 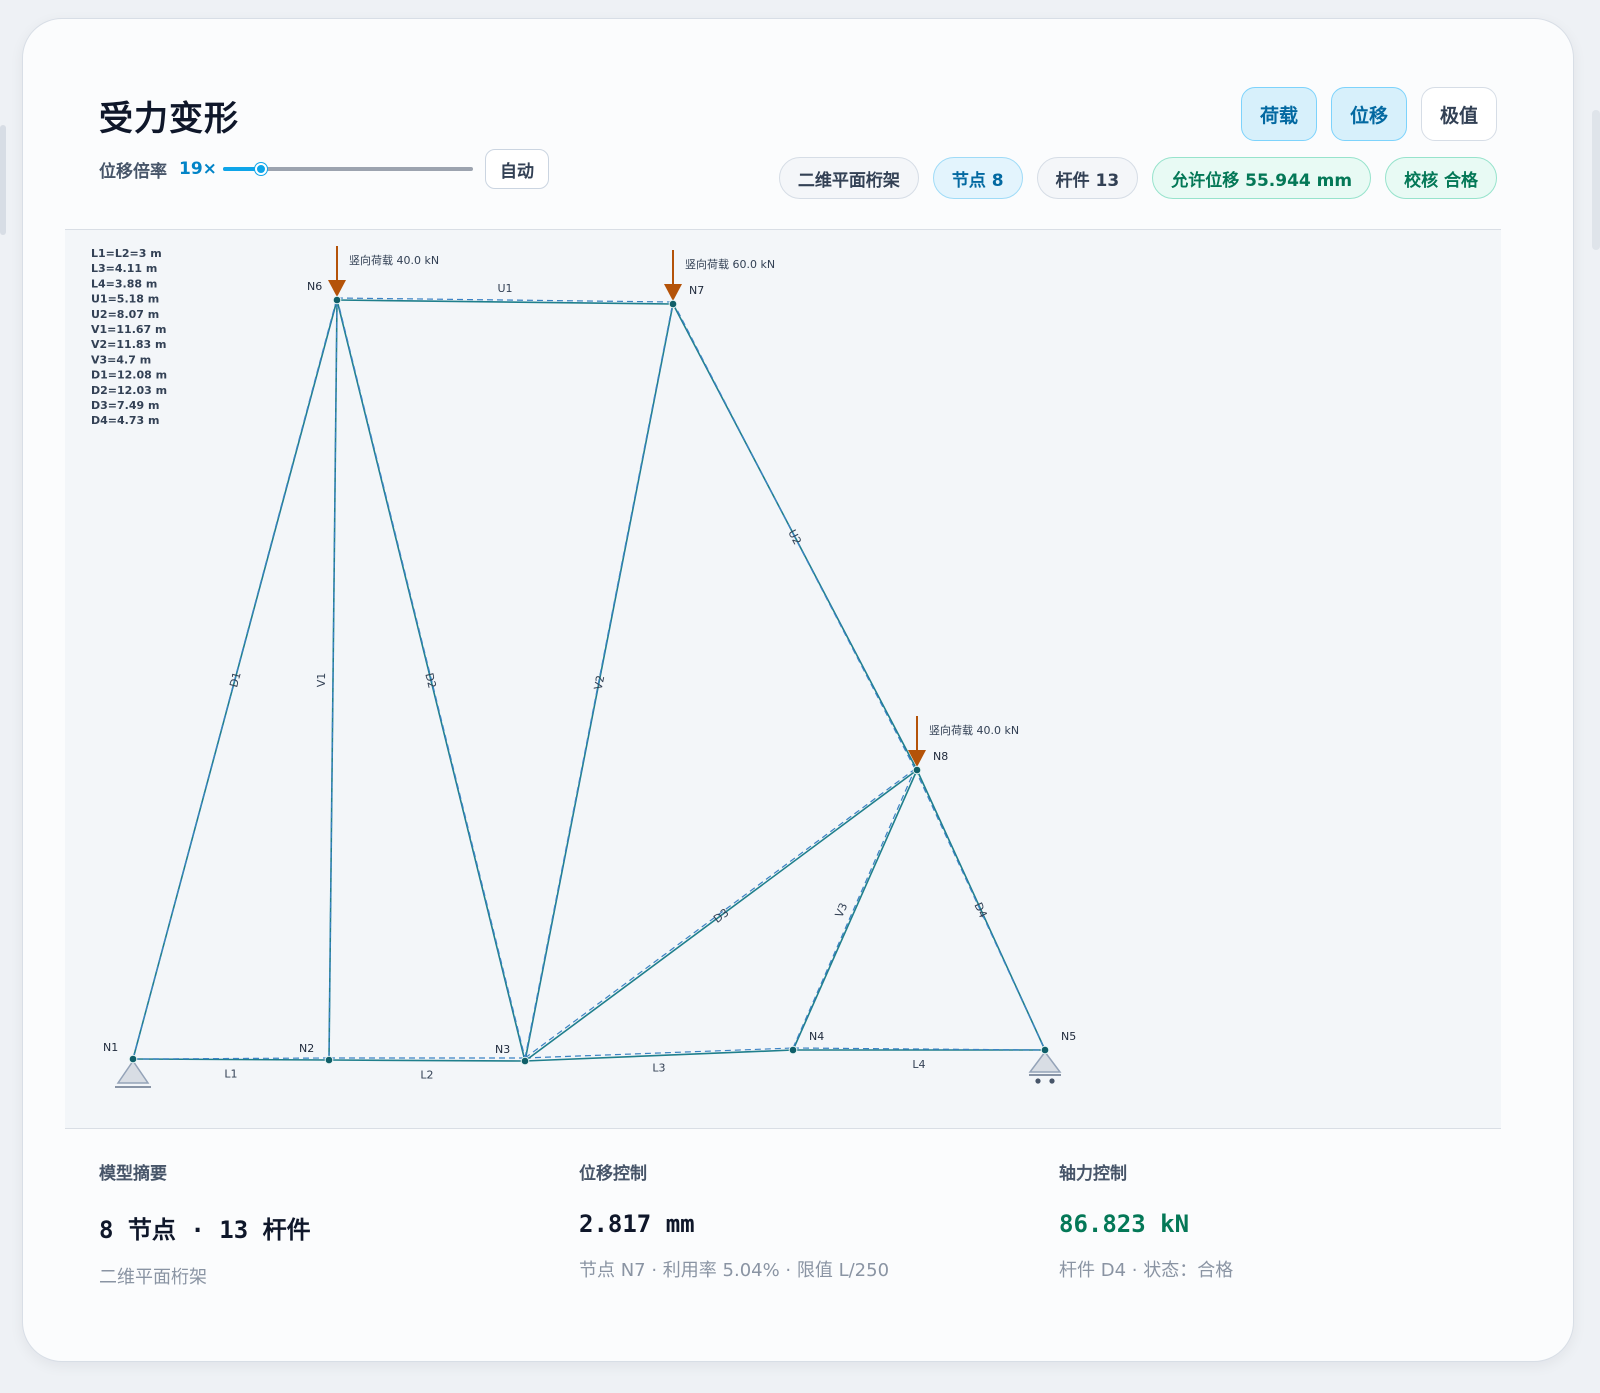 I want to click on summary-model: 模型摘要 8 节点 · 13 杆件 二维平面桁架, so click(x=309, y=1224).